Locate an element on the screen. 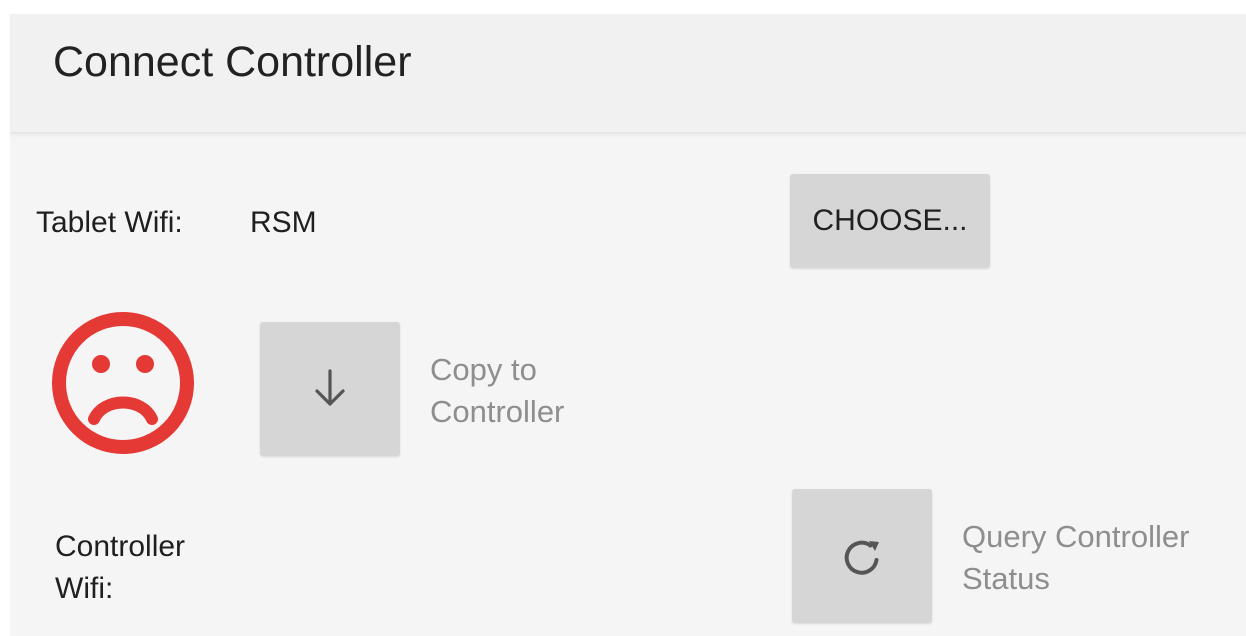  controller-wifi-label: Controller Wifi: is located at coordinates (120, 567).